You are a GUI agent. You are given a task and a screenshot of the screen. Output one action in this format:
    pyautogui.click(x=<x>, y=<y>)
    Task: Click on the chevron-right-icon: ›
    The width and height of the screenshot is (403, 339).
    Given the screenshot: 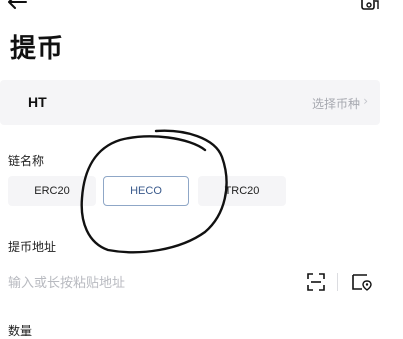 What is the action you would take?
    pyautogui.click(x=365, y=101)
    